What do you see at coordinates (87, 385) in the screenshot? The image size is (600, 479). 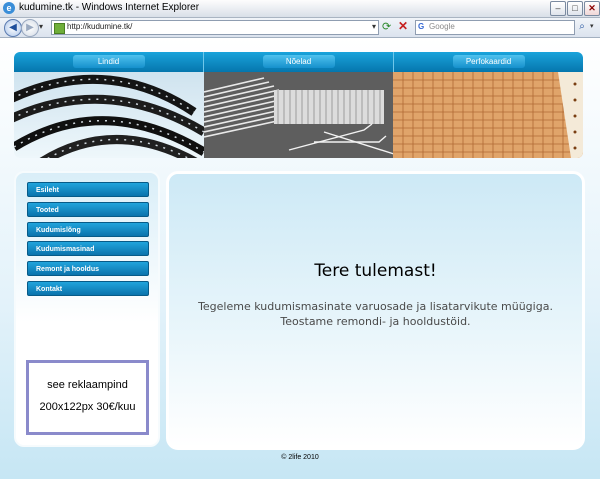 I see `ad-line-1: see reklaampind` at bounding box center [87, 385].